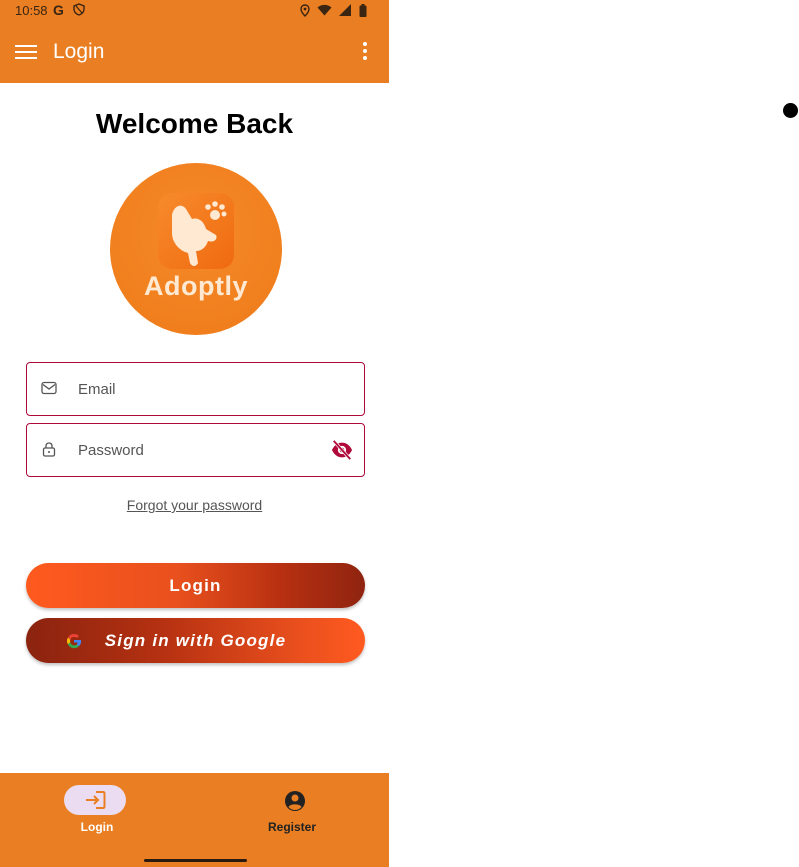 Image resolution: width=799 pixels, height=867 pixels. I want to click on location-icon, so click(305, 10).